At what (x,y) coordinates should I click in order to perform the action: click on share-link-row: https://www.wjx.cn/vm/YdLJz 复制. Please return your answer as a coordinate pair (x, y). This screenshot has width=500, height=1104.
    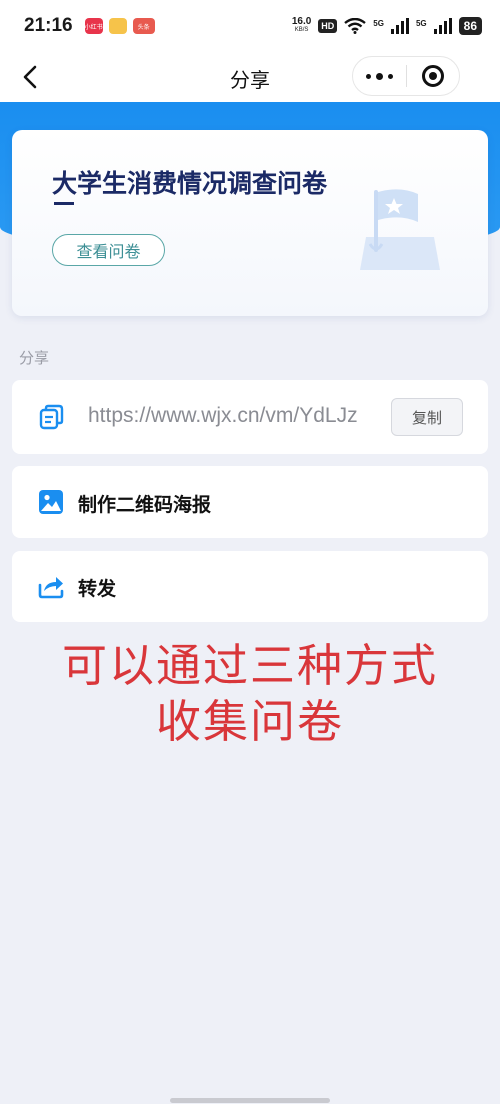
    Looking at the image, I should click on (250, 417).